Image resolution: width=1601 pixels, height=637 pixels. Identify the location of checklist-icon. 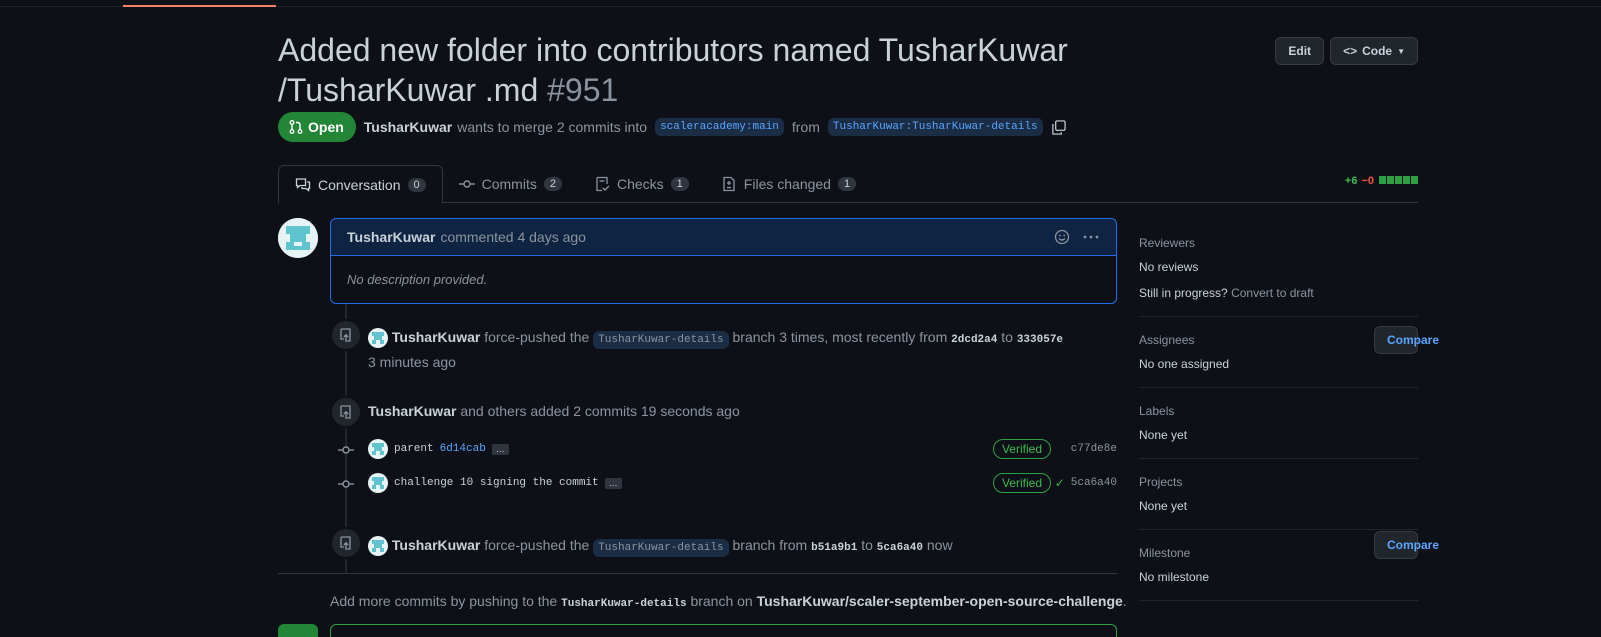
(603, 184).